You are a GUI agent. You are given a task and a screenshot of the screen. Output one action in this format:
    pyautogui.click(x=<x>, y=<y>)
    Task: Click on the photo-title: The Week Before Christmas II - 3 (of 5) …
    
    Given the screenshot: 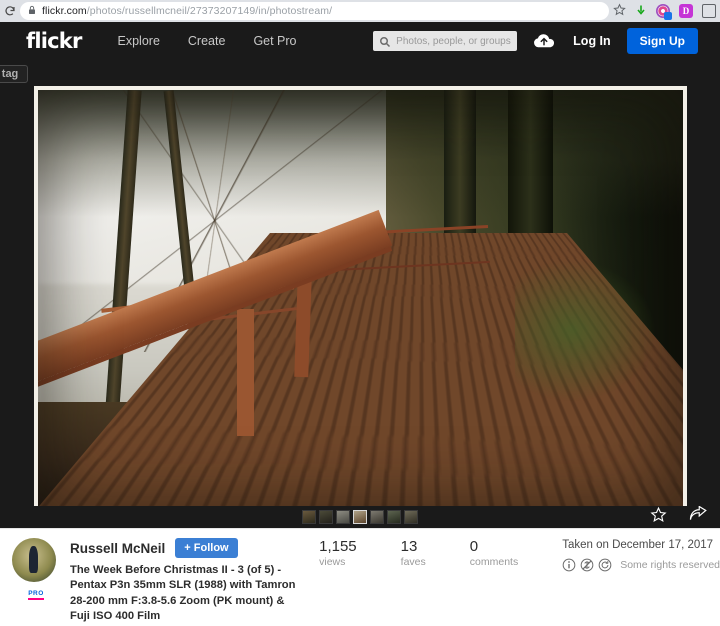 What is the action you would take?
    pyautogui.click(x=183, y=593)
    